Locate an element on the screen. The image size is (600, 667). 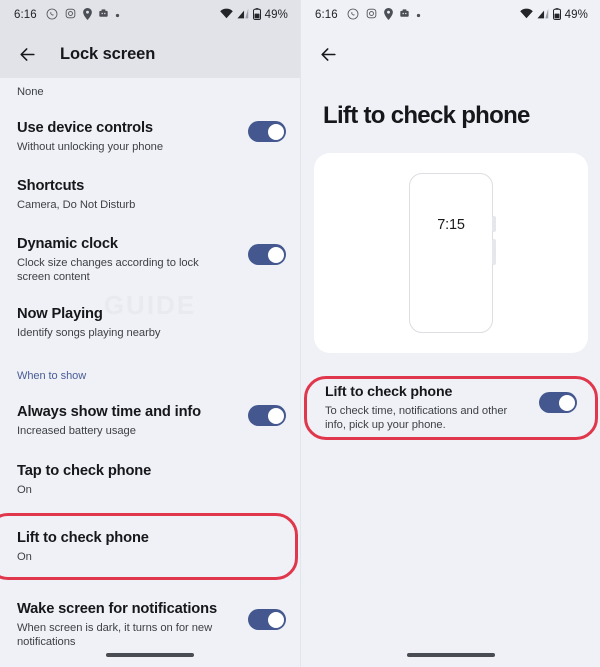
list-item-subtitle: Without unlocking your phone is located at coordinates (90, 147).